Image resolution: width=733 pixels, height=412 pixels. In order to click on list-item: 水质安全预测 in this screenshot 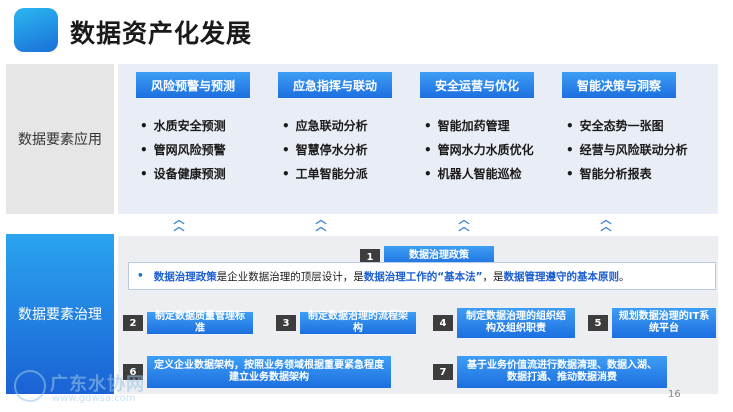, I will do `click(208, 126)`.